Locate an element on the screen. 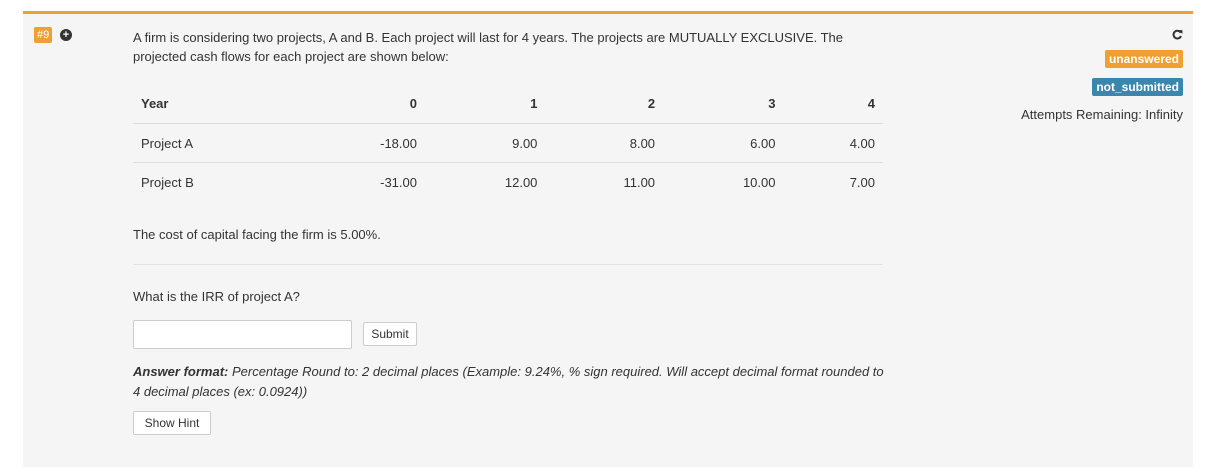 The width and height of the screenshot is (1208, 467). plus-circle-icon: + is located at coordinates (66, 35).